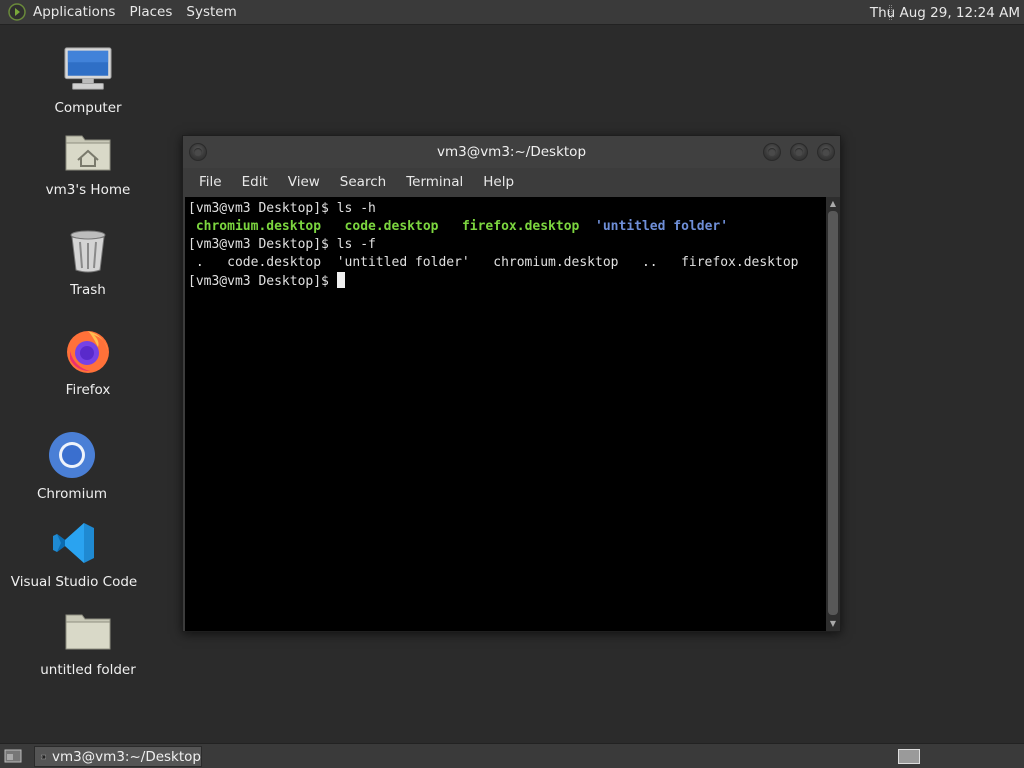 The image size is (1024, 768). What do you see at coordinates (941, 12) in the screenshot?
I see `clock: Thu Aug 29, 12:24 AM` at bounding box center [941, 12].